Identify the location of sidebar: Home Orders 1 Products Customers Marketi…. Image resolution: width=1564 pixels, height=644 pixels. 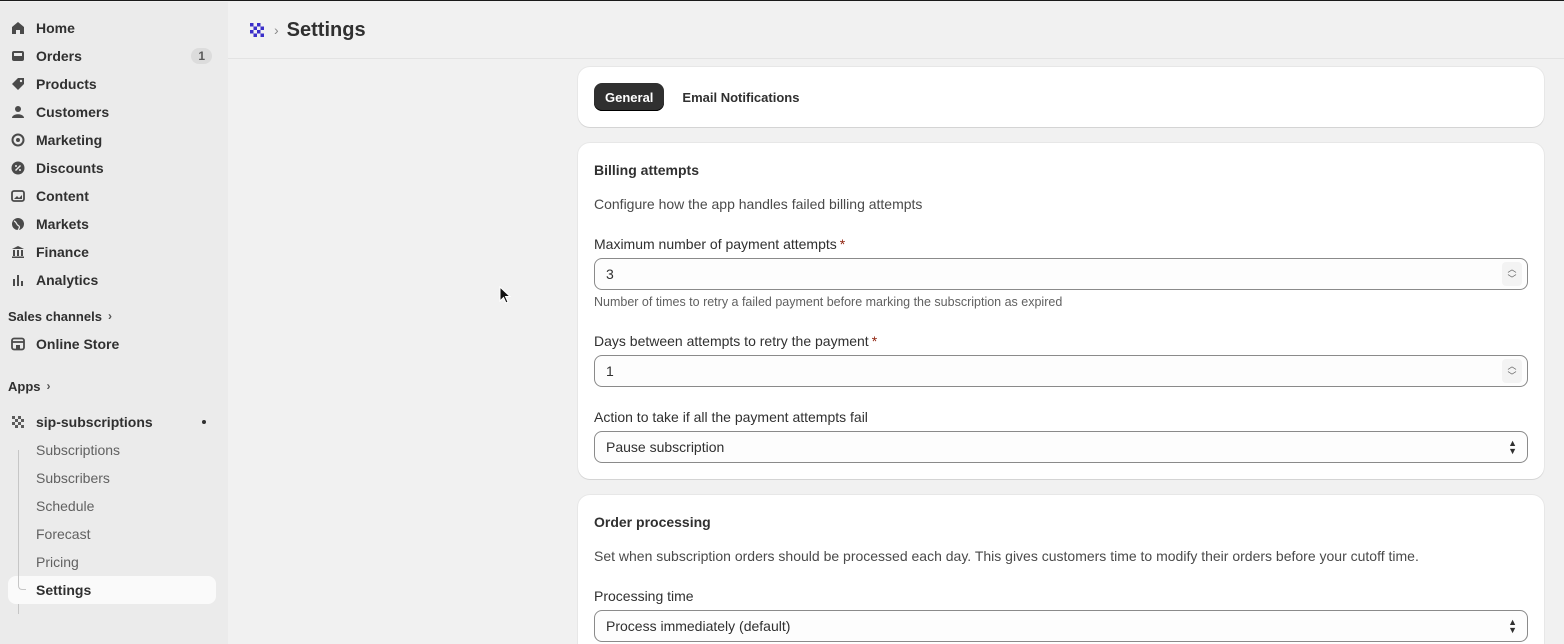
(114, 323).